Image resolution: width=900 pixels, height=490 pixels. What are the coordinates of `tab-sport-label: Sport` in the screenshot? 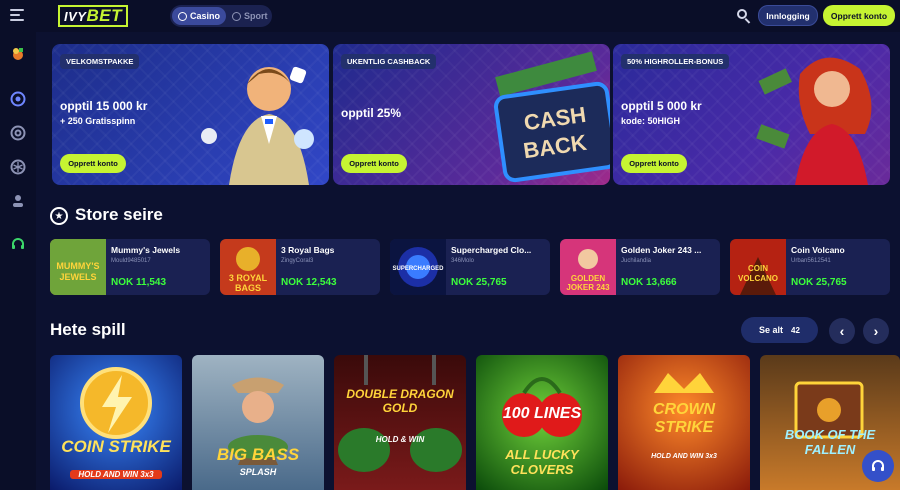 It's located at (256, 16).